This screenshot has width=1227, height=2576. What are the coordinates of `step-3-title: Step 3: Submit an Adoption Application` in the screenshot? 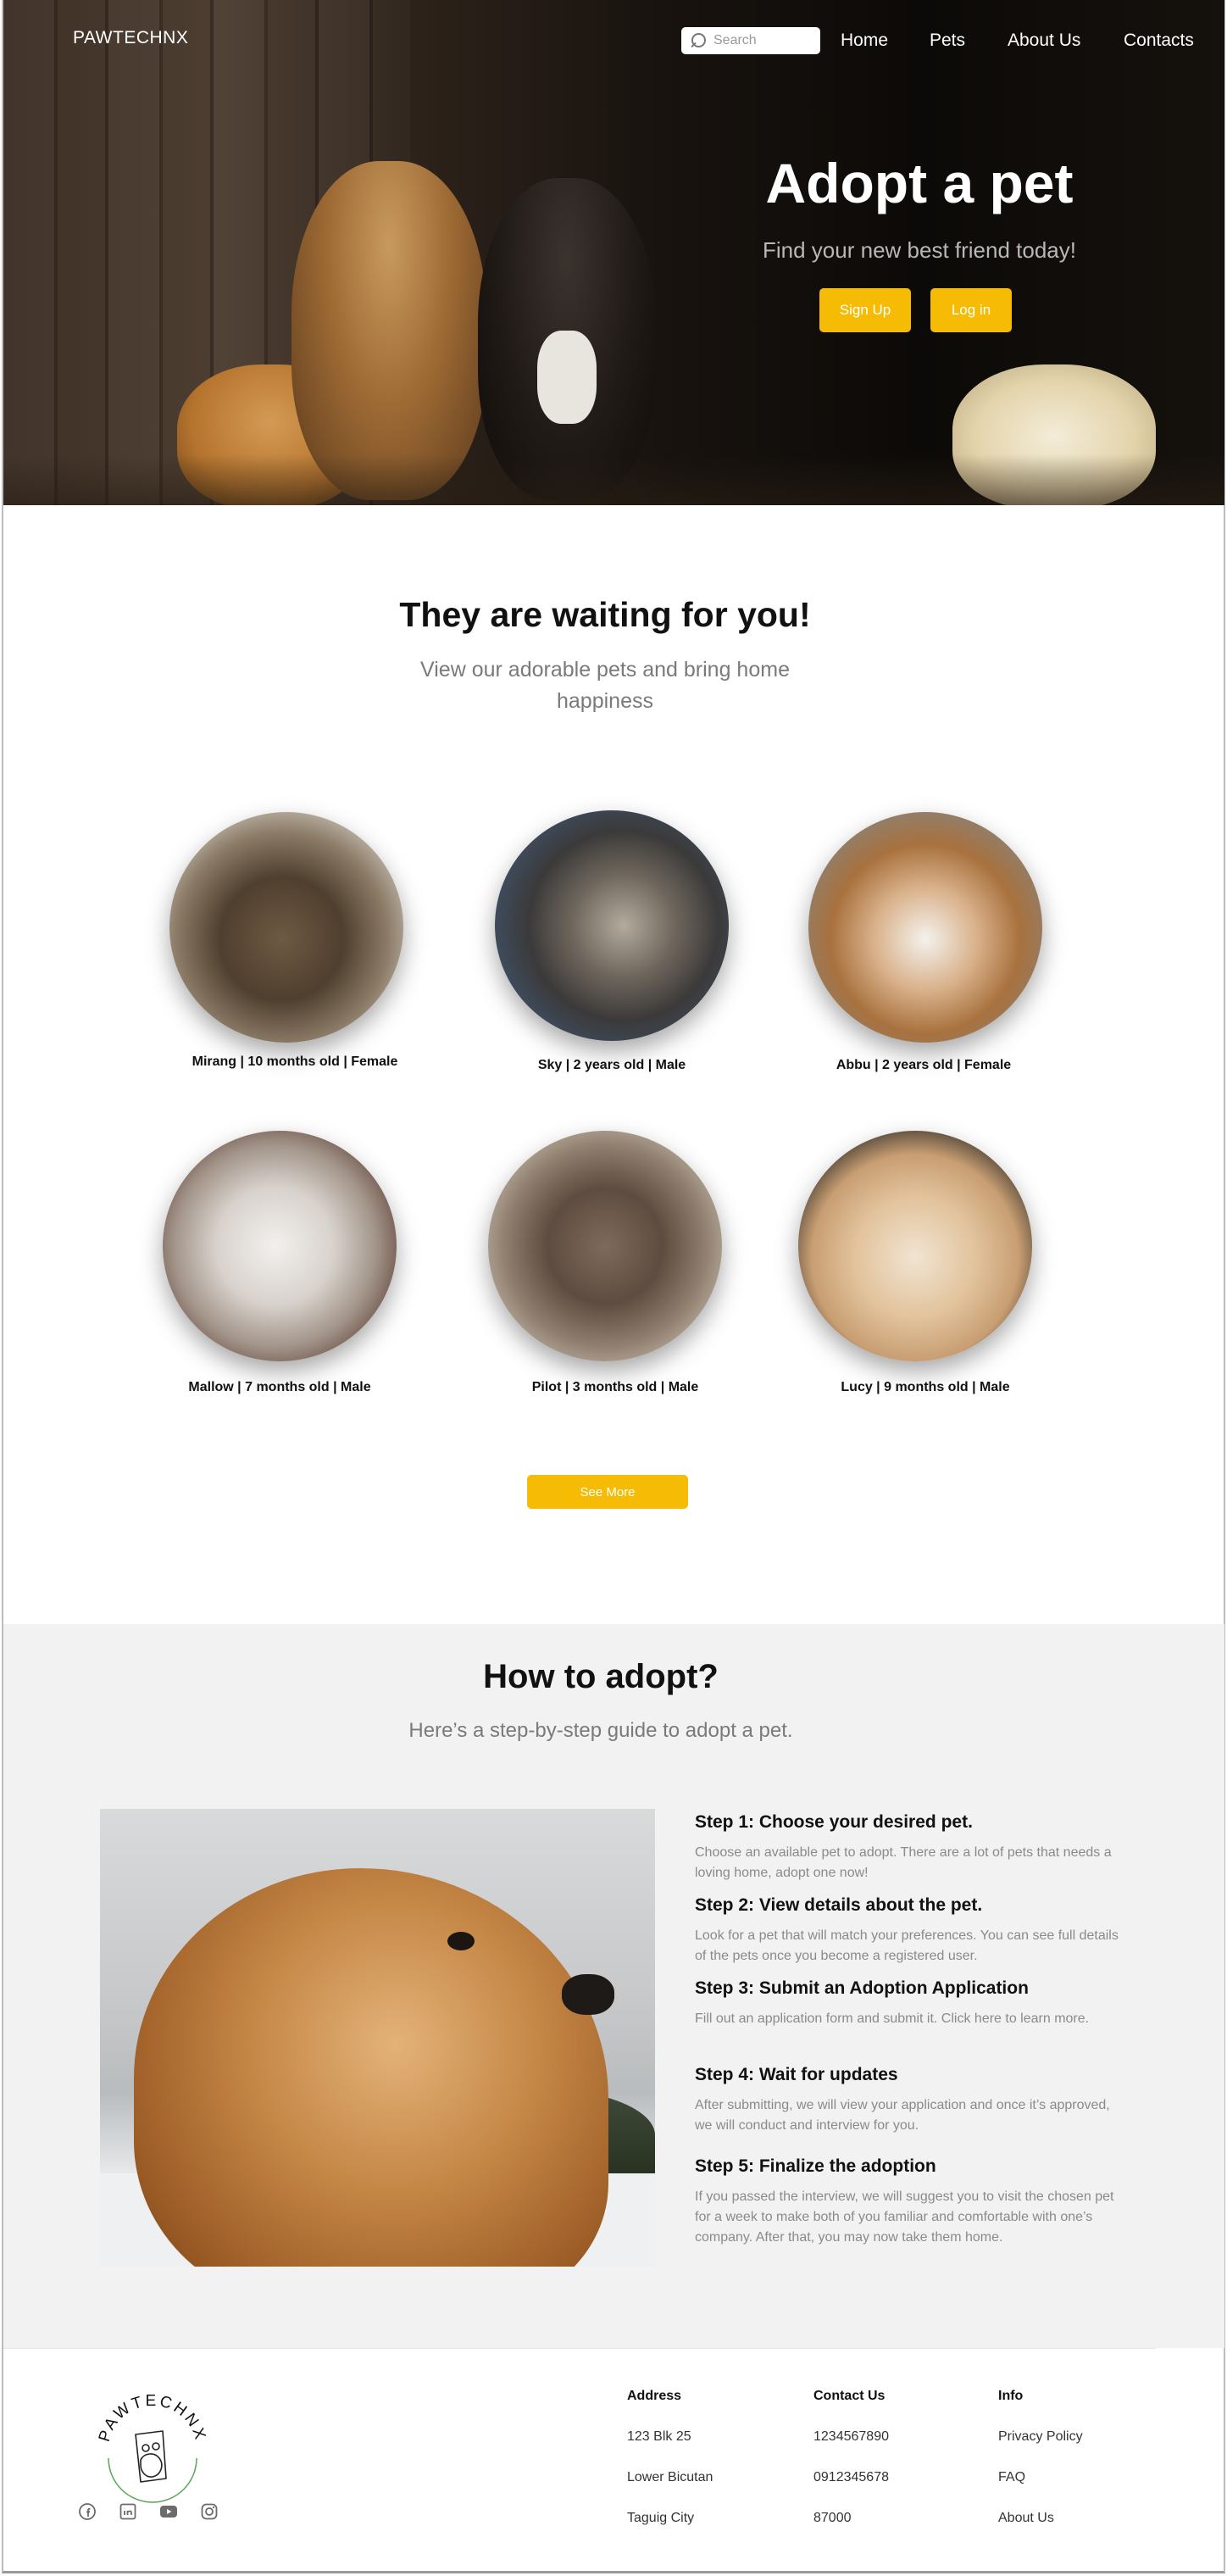 It's located at (862, 1988).